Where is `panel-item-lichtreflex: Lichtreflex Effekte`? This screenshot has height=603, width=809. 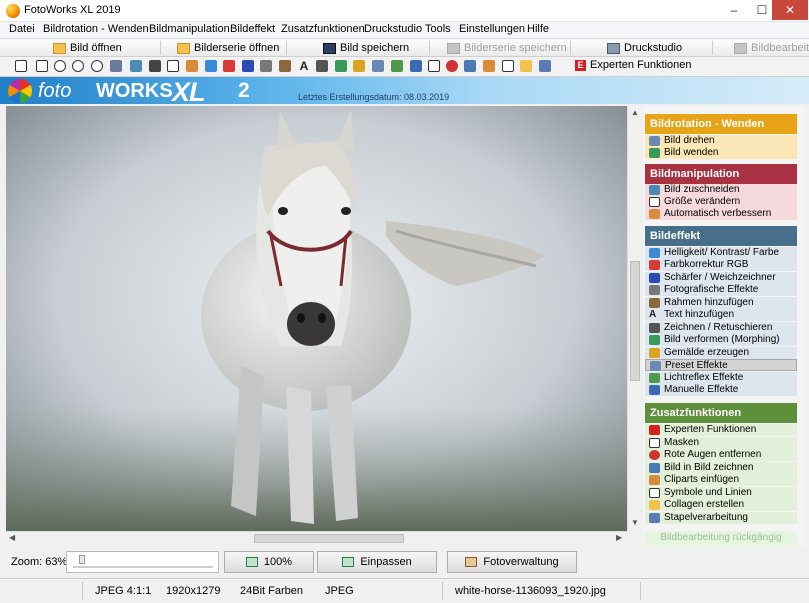
panel-item-lichtreflex: Lichtreflex Effekte is located at coordinates (721, 378).